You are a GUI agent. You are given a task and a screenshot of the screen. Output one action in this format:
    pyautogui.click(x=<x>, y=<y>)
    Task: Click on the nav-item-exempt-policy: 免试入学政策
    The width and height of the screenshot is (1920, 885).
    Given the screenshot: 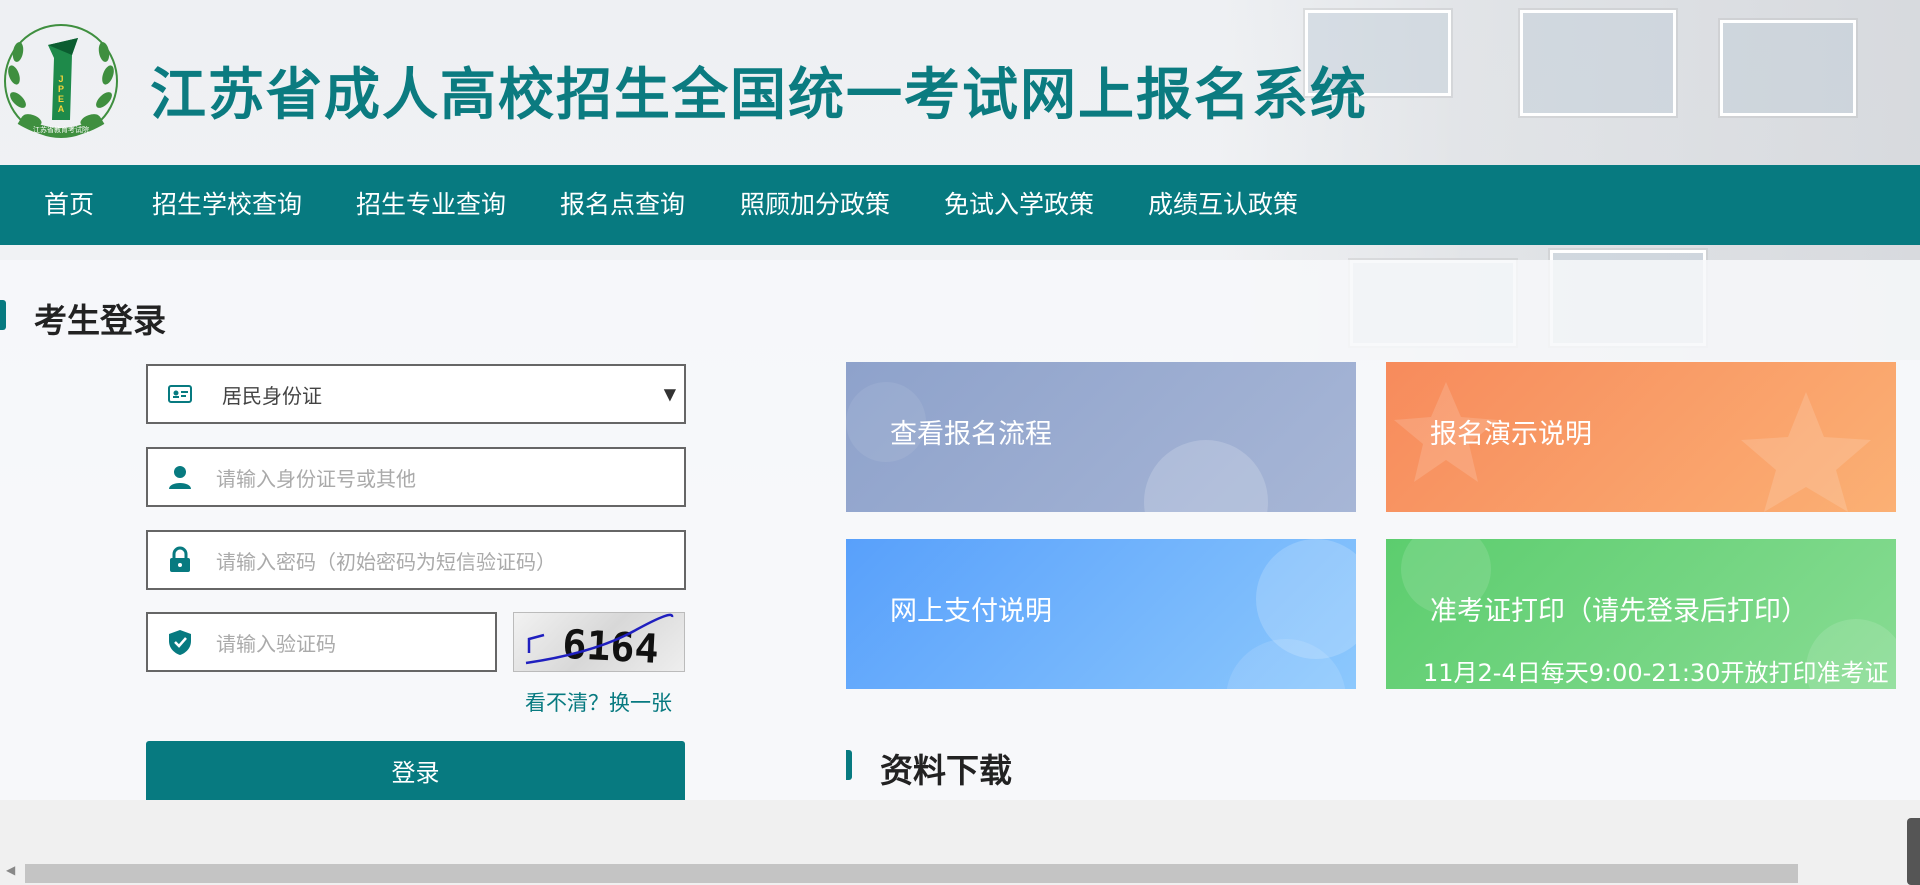 What is the action you would take?
    pyautogui.click(x=1019, y=205)
    